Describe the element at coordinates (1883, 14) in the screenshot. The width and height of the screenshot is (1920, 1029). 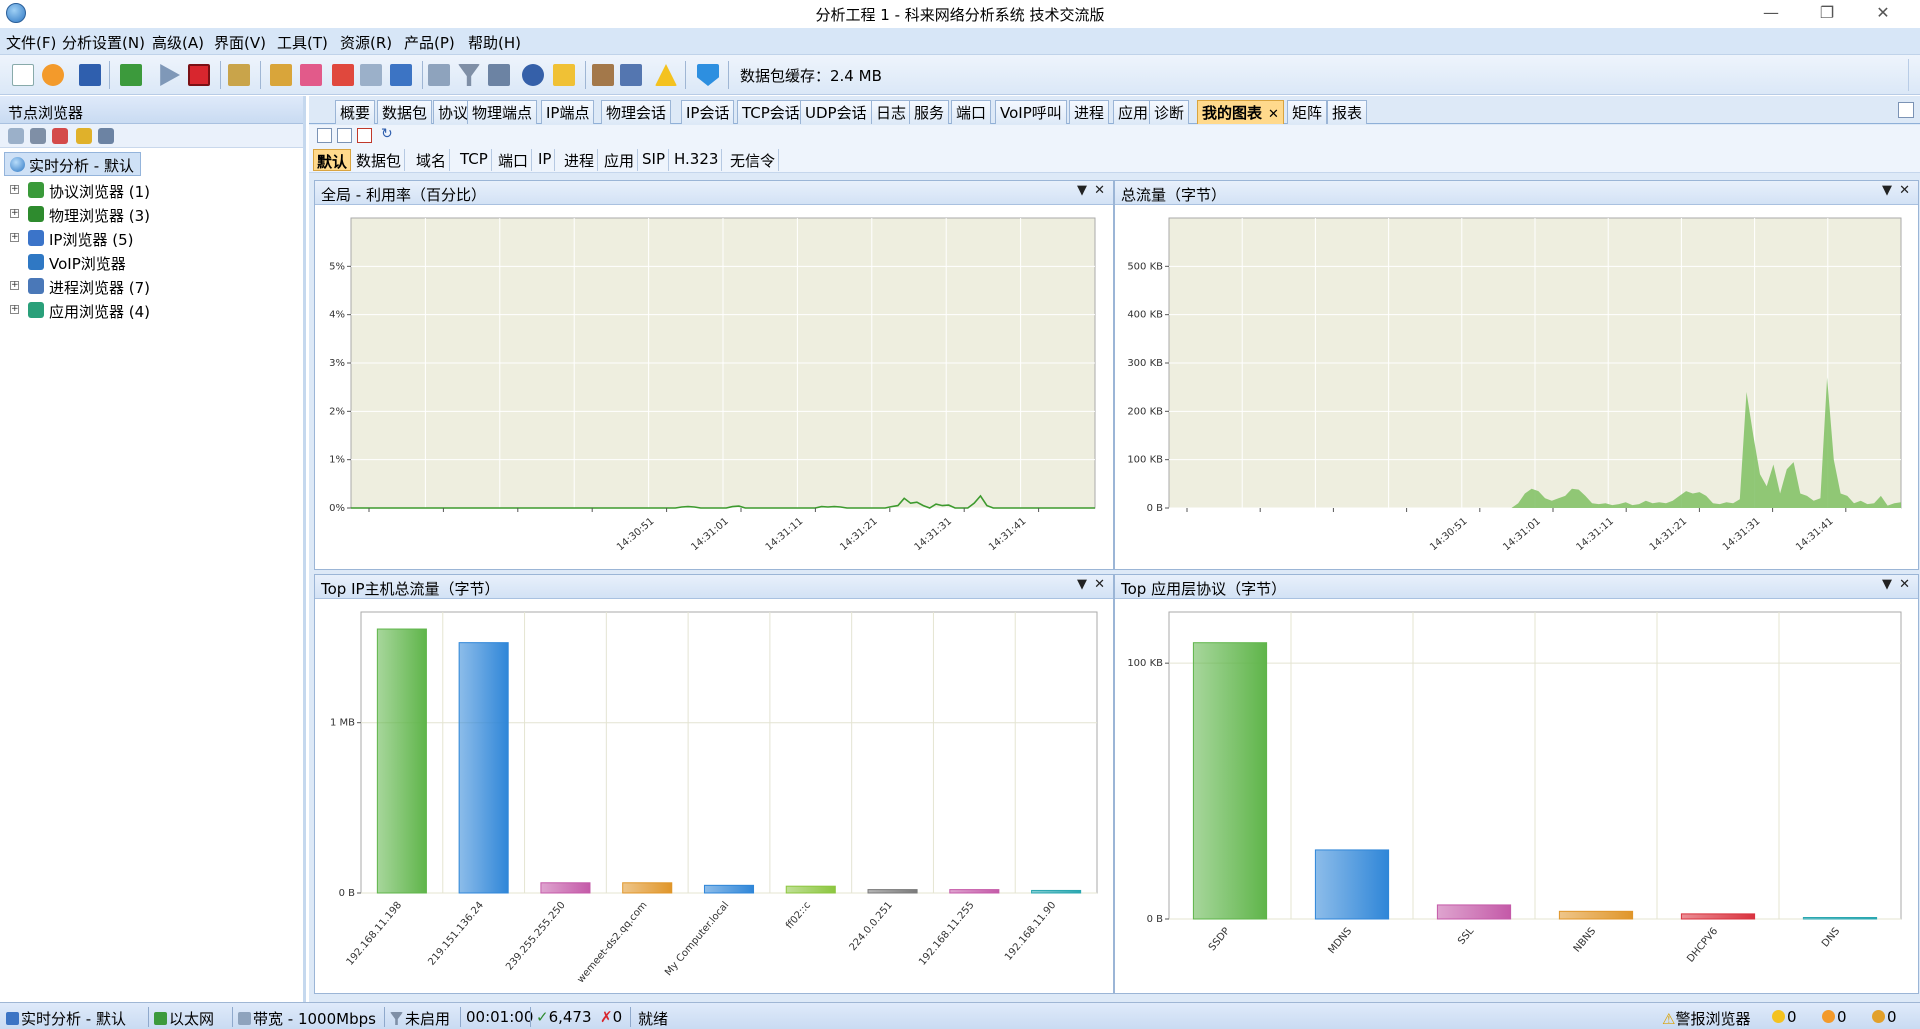
I see `close-window-button: ✕` at that location.